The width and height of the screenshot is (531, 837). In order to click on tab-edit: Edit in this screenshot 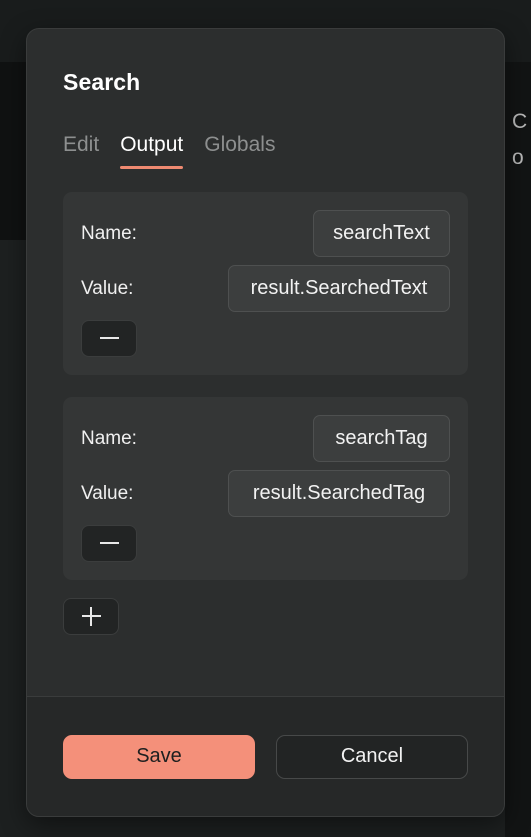, I will do `click(81, 150)`.